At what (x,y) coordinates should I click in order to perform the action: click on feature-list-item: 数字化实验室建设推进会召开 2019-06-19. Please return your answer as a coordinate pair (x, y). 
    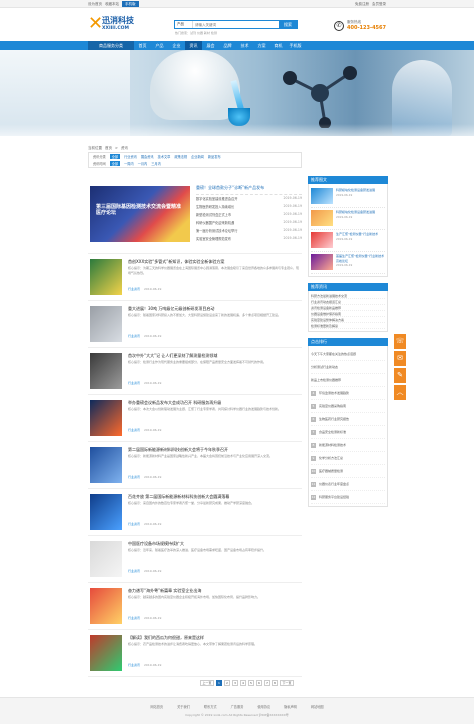
    Looking at the image, I should click on (249, 198).